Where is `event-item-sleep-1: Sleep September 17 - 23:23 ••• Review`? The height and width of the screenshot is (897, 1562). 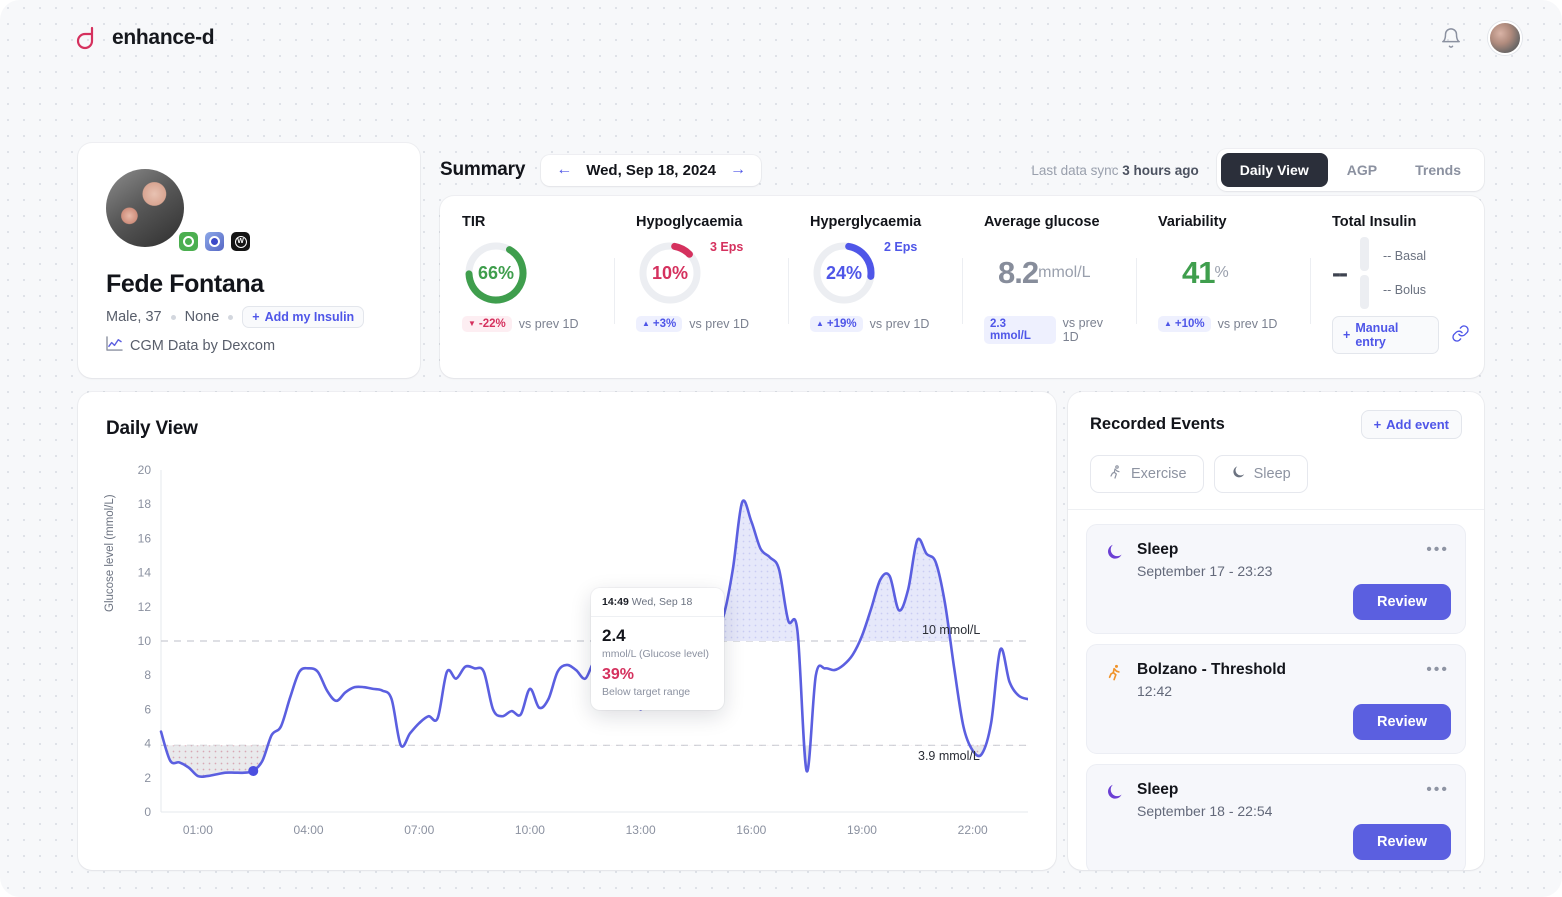 event-item-sleep-1: Sleep September 17 - 23:23 ••• Review is located at coordinates (1276, 579).